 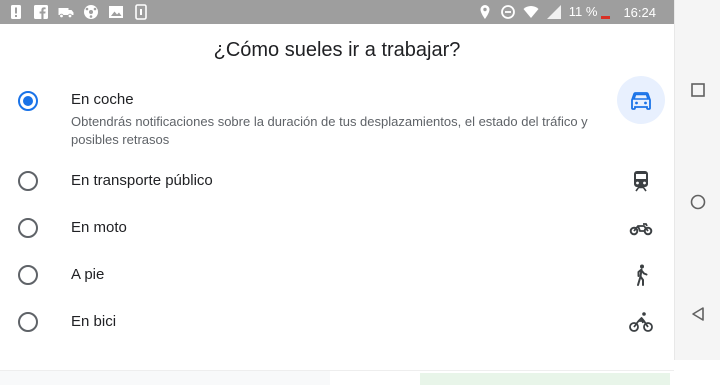 What do you see at coordinates (16, 12) in the screenshot?
I see `notification-alert-icon` at bounding box center [16, 12].